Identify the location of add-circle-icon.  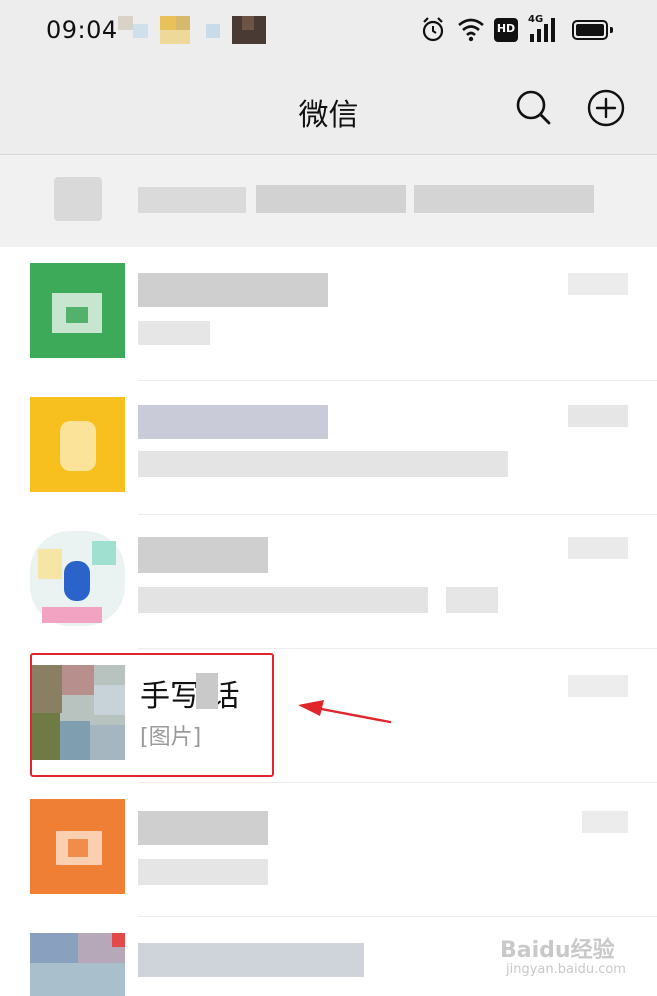
(606, 108).